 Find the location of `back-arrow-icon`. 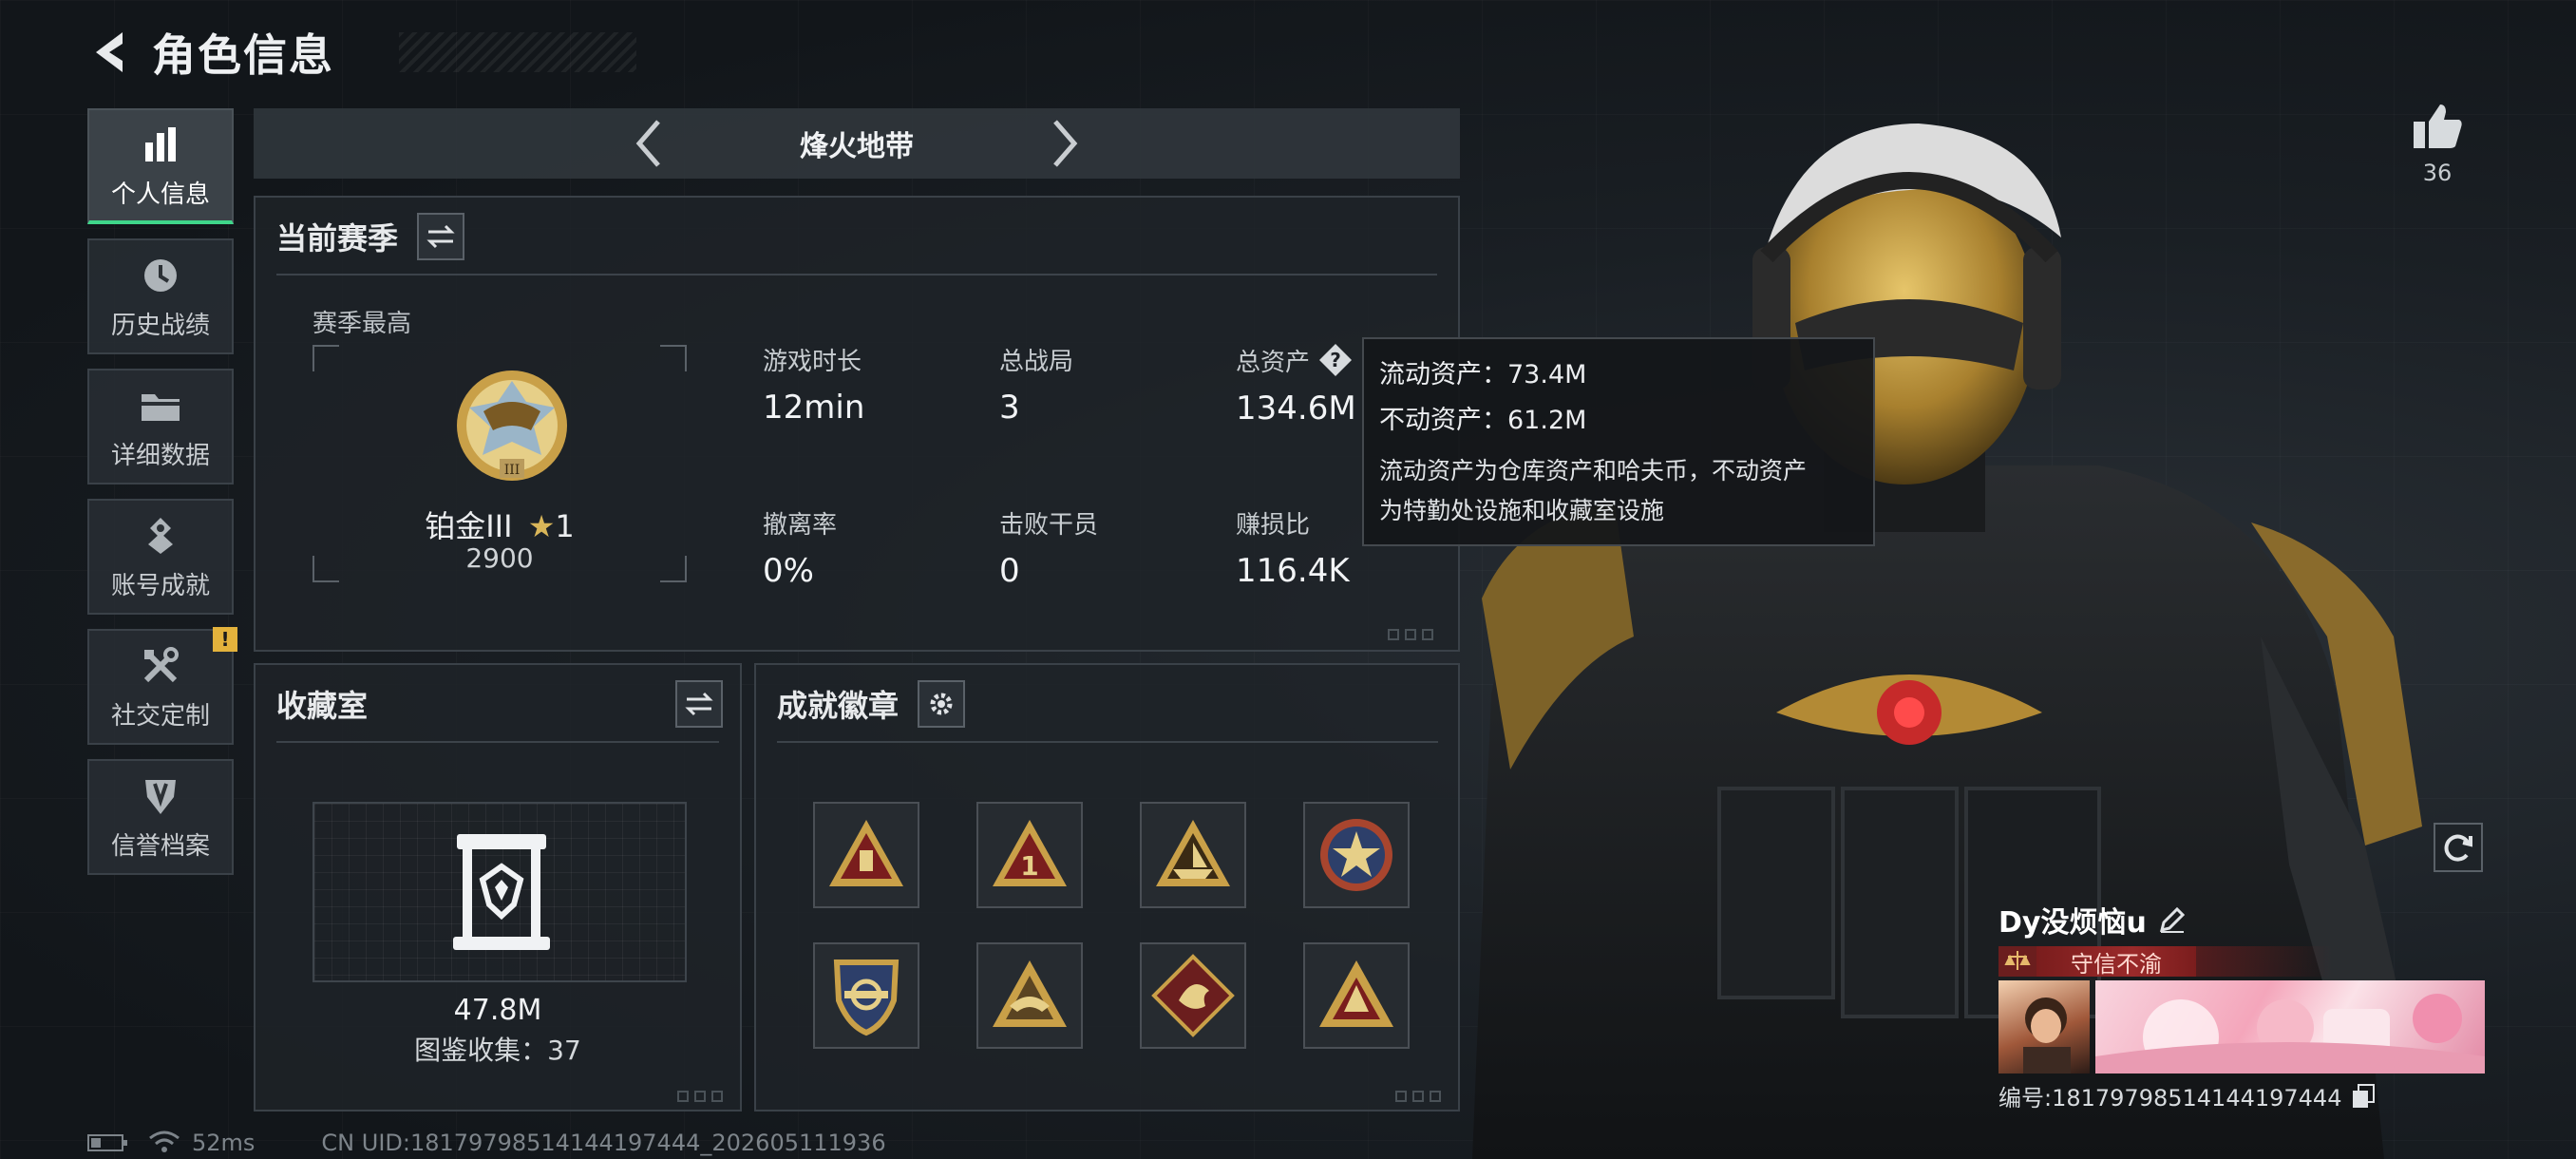

back-arrow-icon is located at coordinates (109, 52).